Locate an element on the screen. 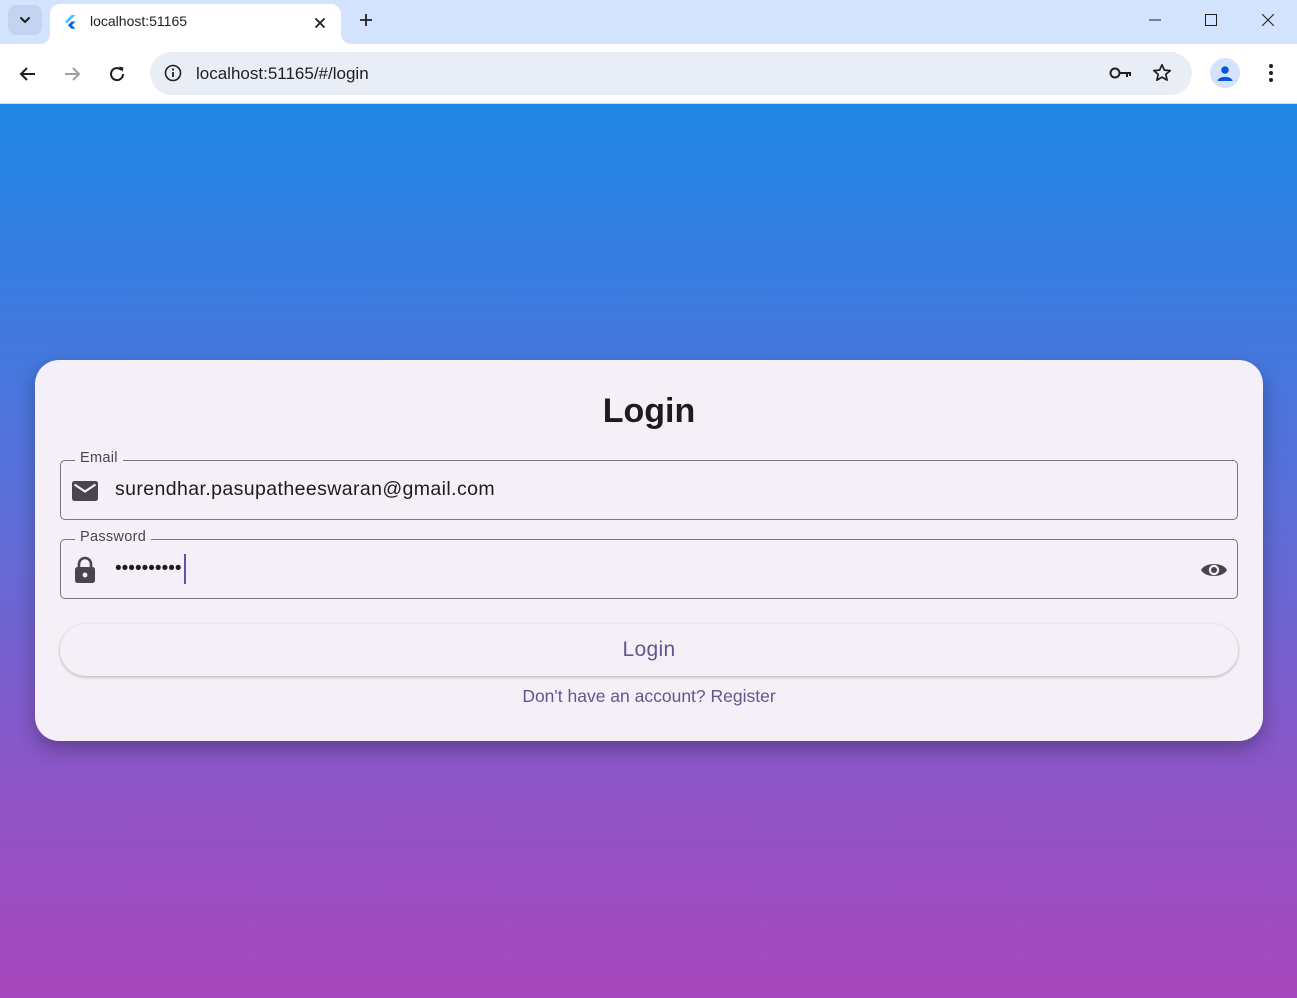  key-icon is located at coordinates (1120, 73).